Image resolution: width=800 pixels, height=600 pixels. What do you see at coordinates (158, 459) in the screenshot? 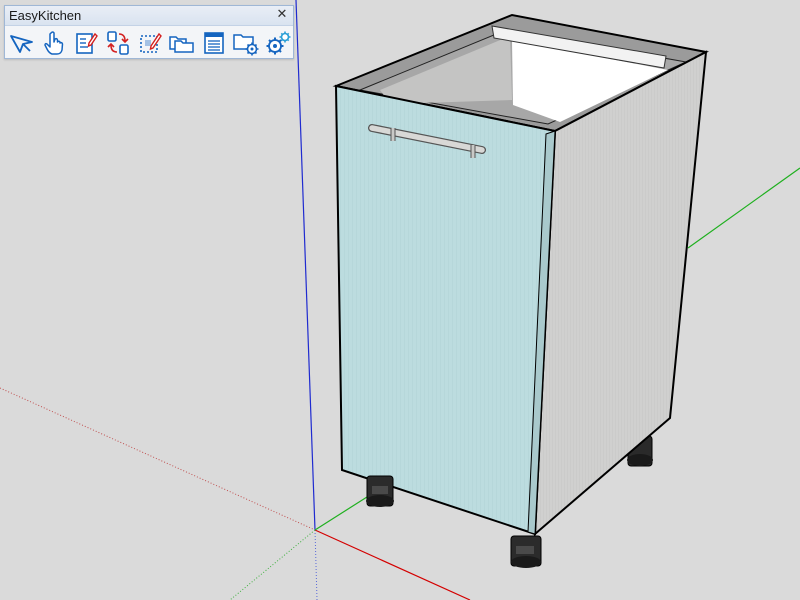
I see `red-axis-dotted` at bounding box center [158, 459].